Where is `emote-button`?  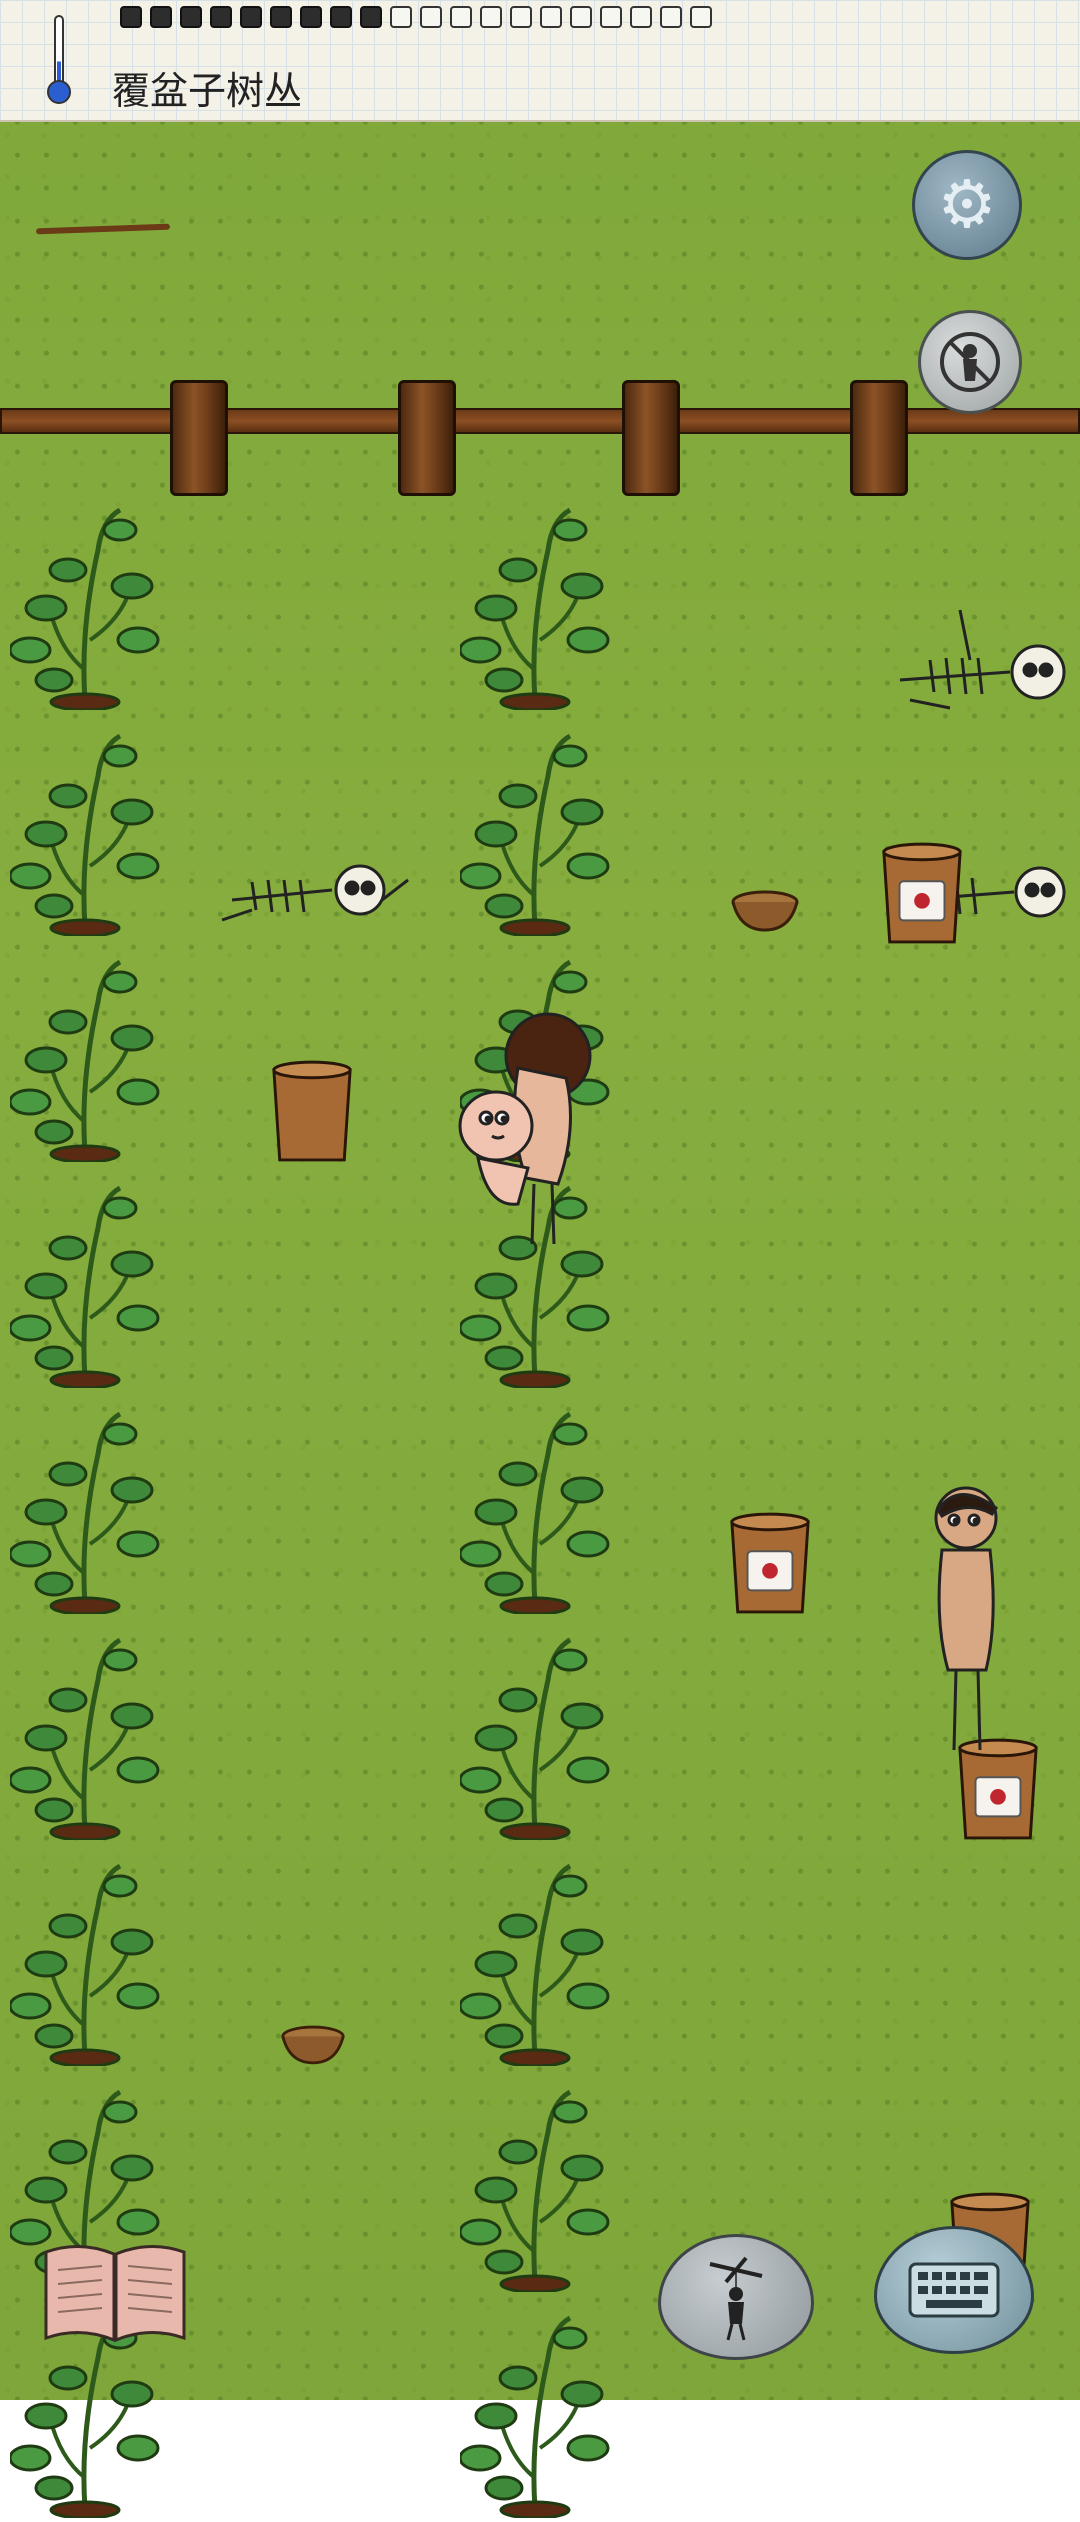 emote-button is located at coordinates (736, 2297).